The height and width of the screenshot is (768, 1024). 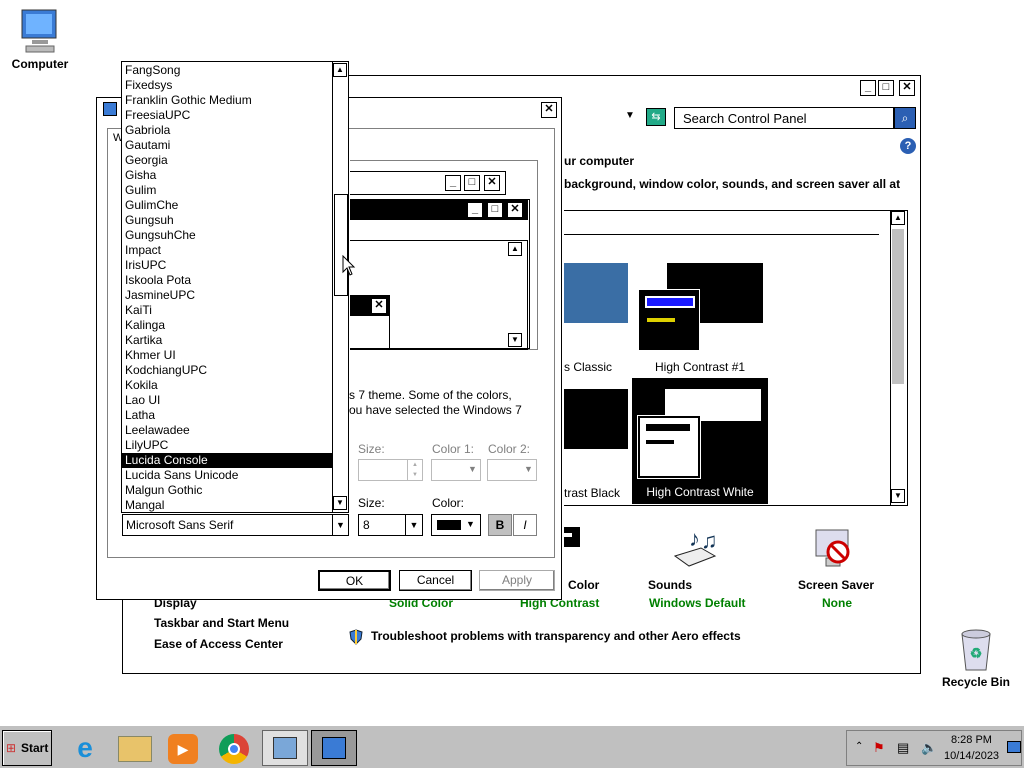 I want to click on taskbar-control-panel-button, so click(x=285, y=748).